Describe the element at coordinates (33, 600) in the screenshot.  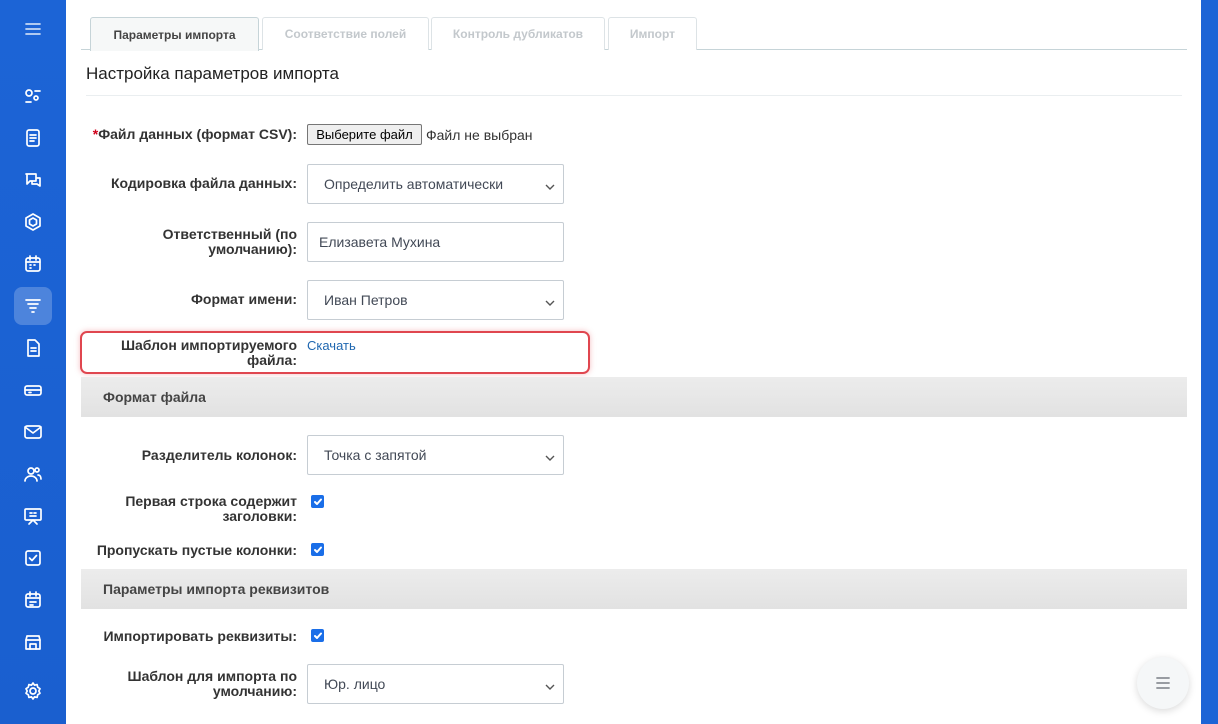
I see `schedule-icon` at that location.